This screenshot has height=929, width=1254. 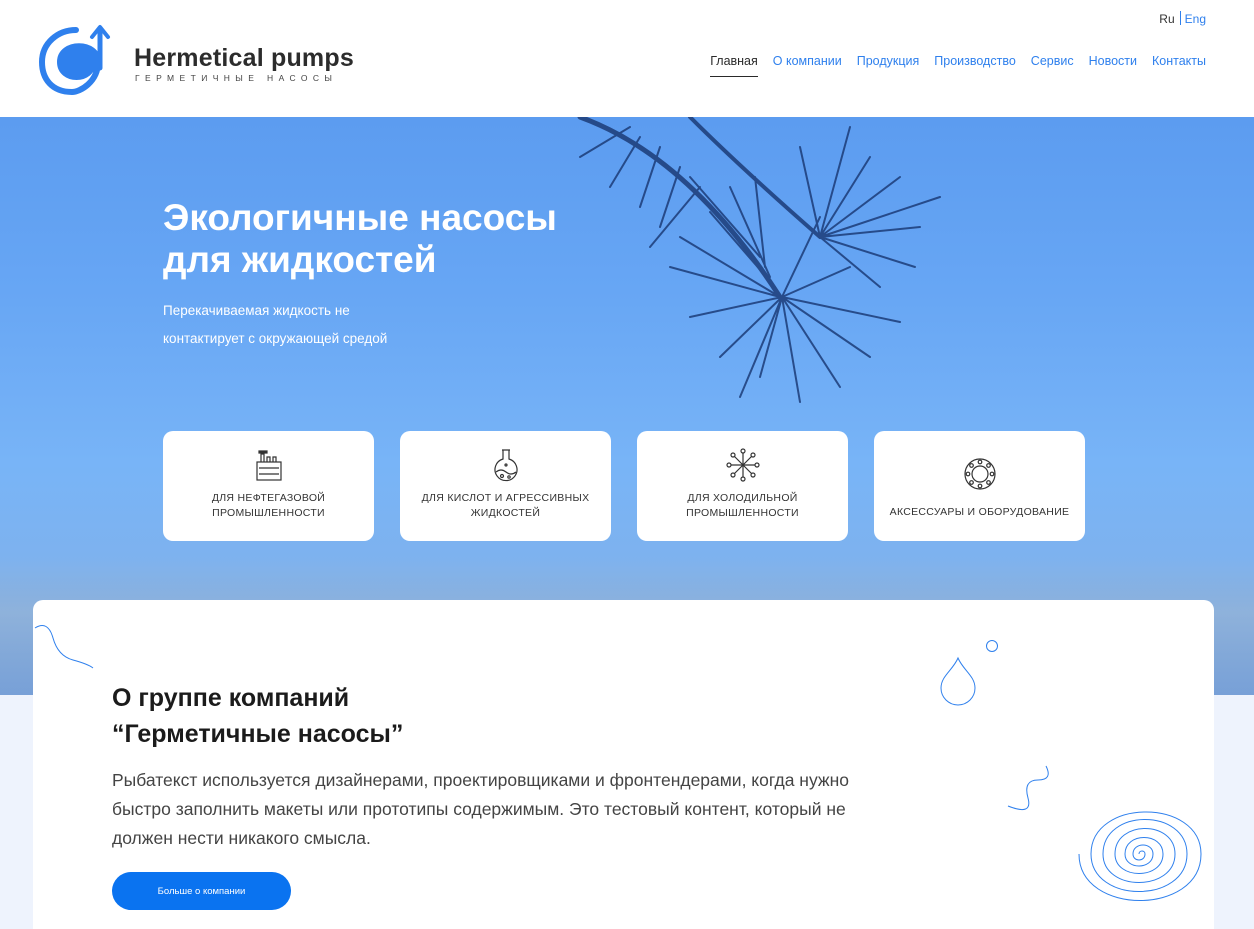 I want to click on card-label: Для нефтегазовой промышленности, so click(x=268, y=505).